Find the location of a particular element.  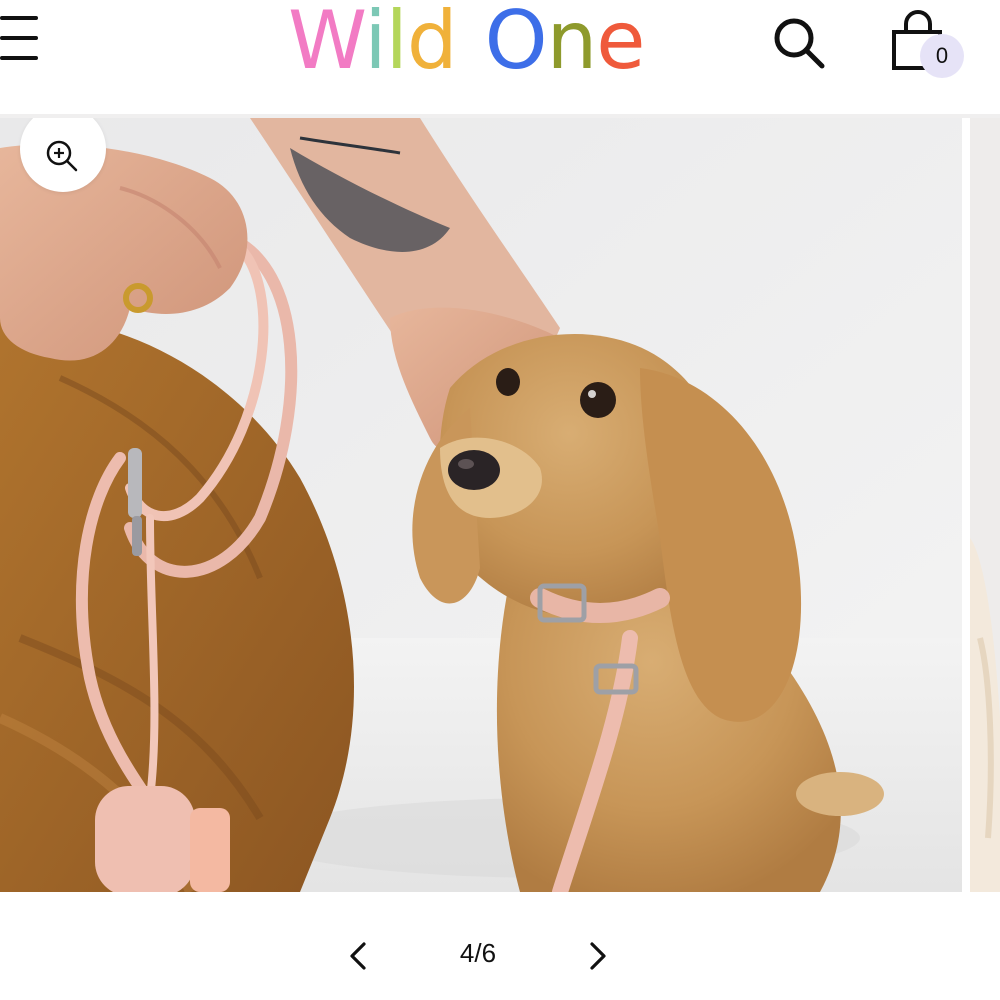

next-product-photo-peek is located at coordinates (985, 505).